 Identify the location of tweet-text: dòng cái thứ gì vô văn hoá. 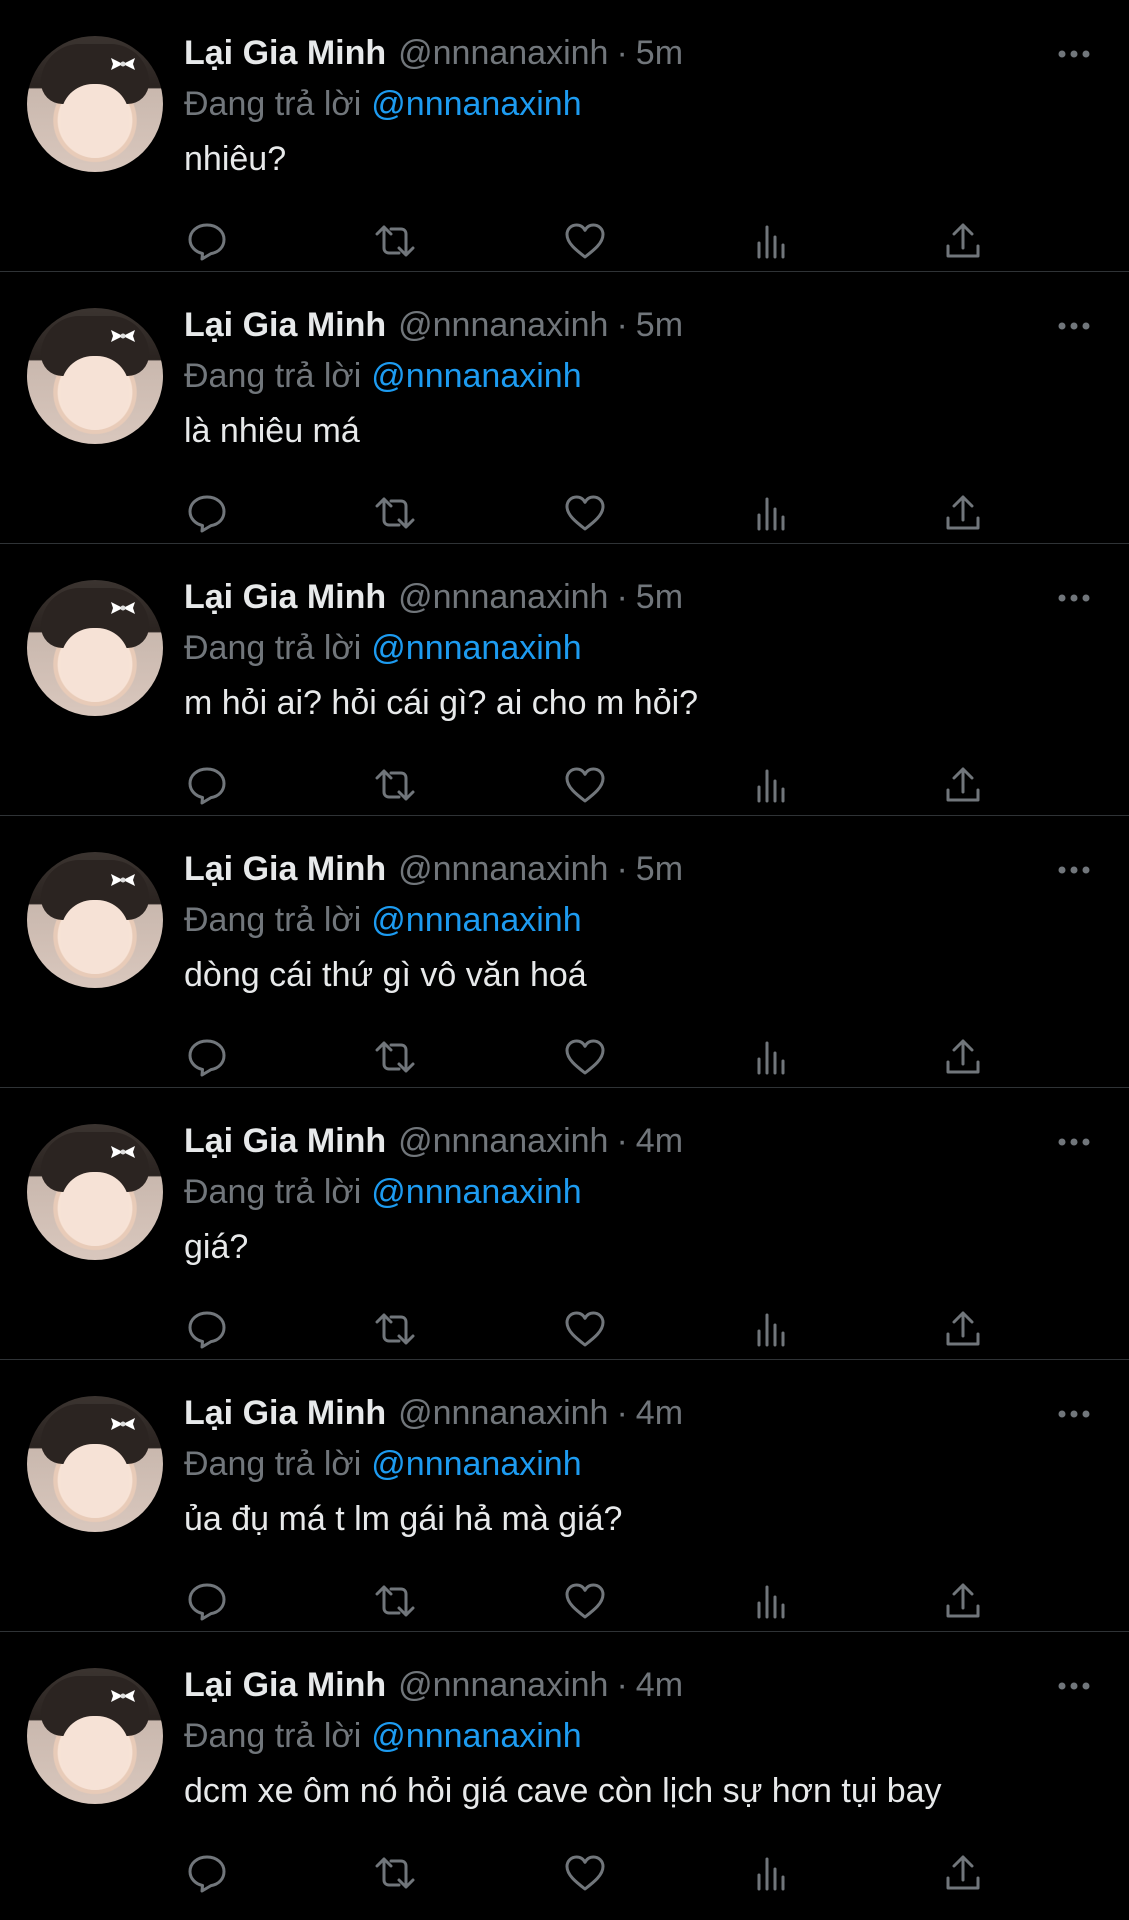
(385, 975).